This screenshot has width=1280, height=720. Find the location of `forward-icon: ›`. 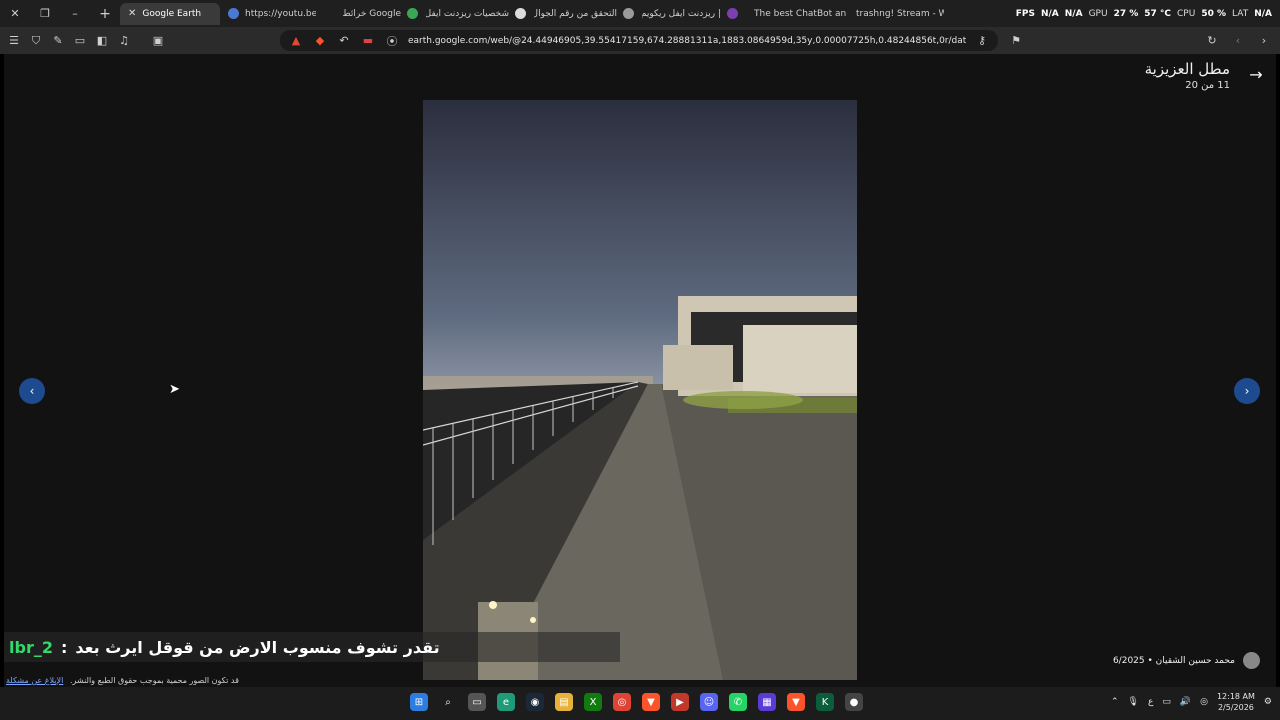

forward-icon: › is located at coordinates (1264, 40).